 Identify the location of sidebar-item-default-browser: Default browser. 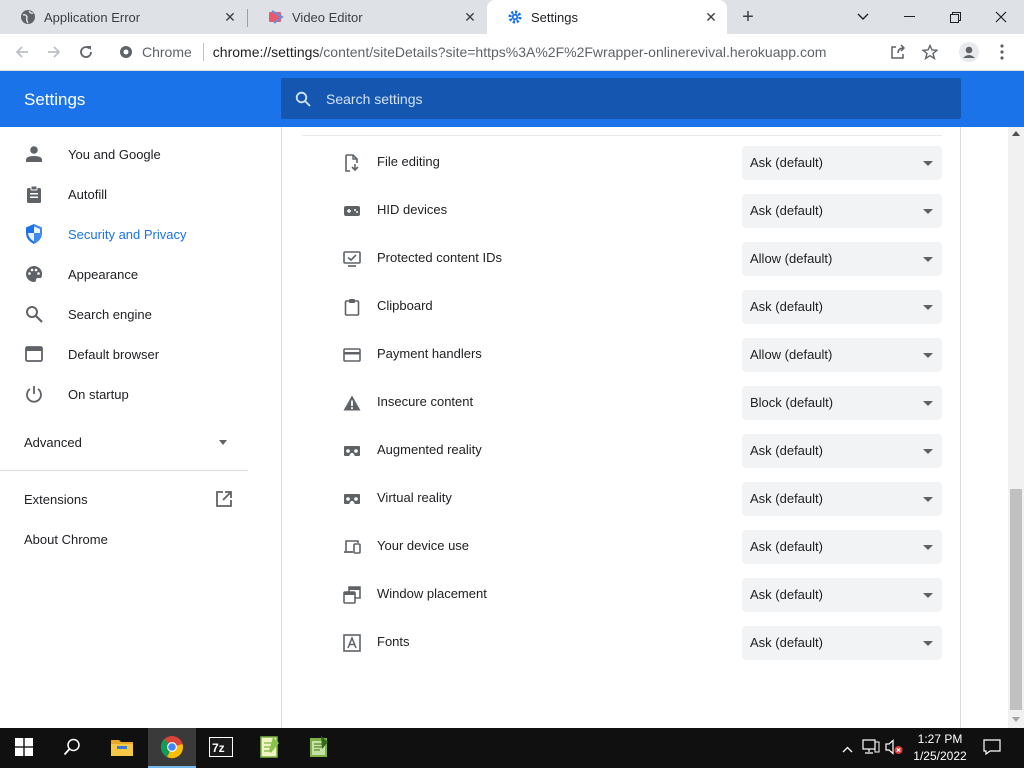
(140, 354).